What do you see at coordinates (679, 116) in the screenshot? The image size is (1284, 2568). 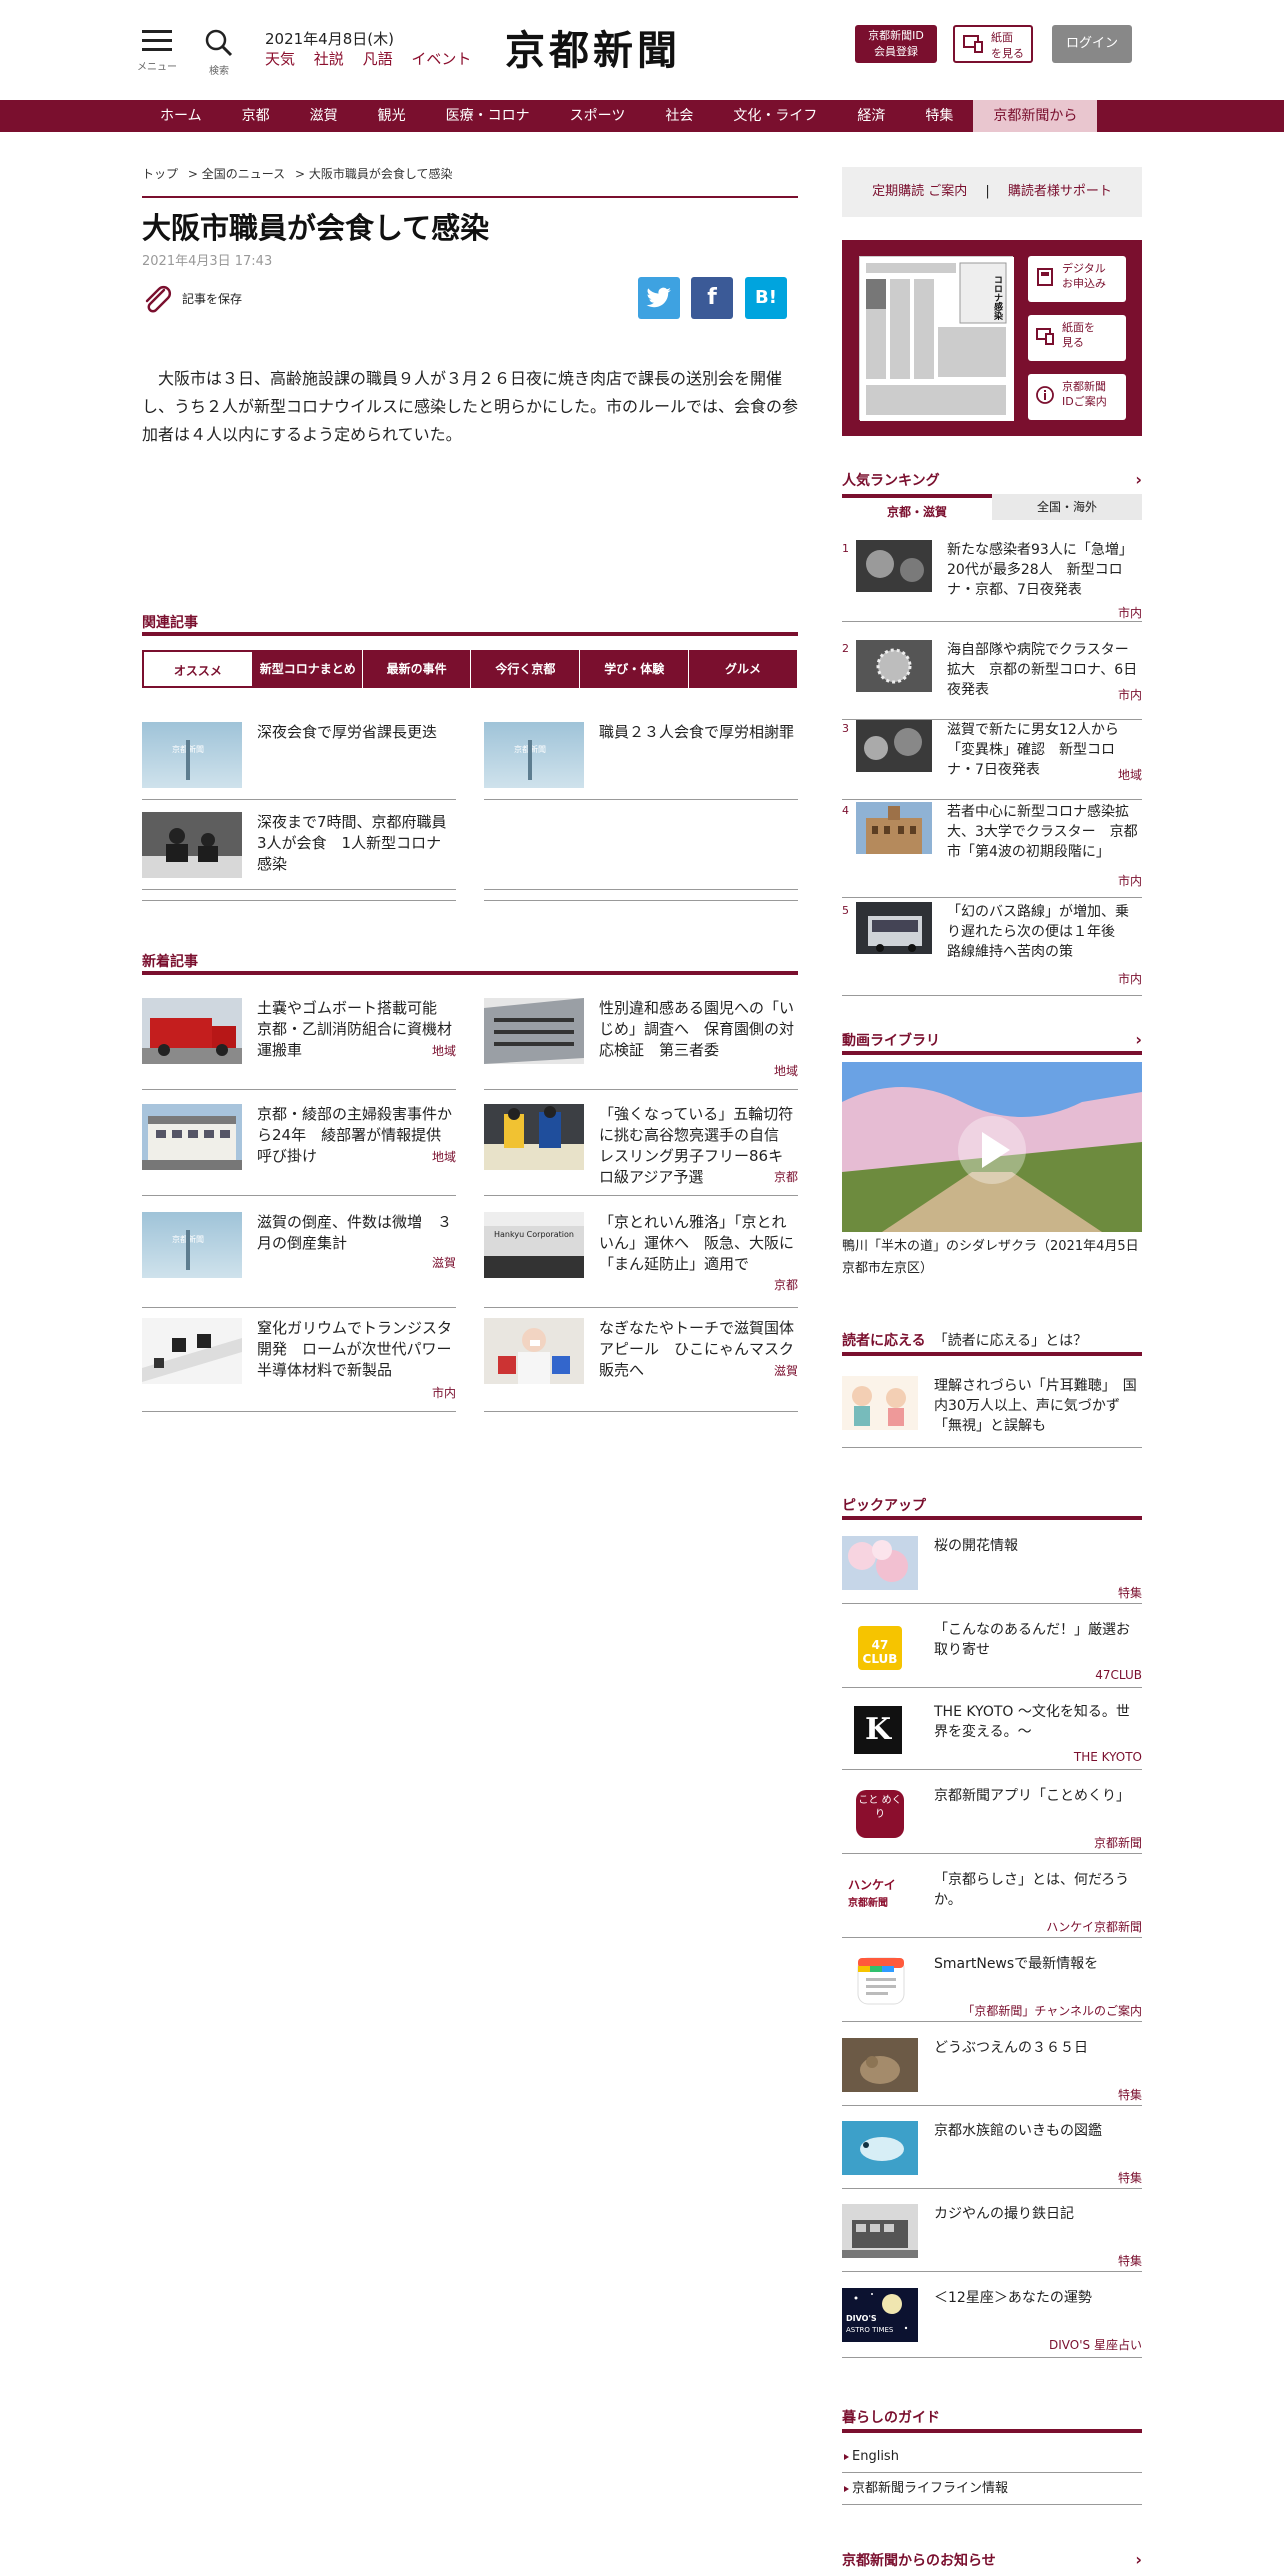 I see `nav-society: 社会` at bounding box center [679, 116].